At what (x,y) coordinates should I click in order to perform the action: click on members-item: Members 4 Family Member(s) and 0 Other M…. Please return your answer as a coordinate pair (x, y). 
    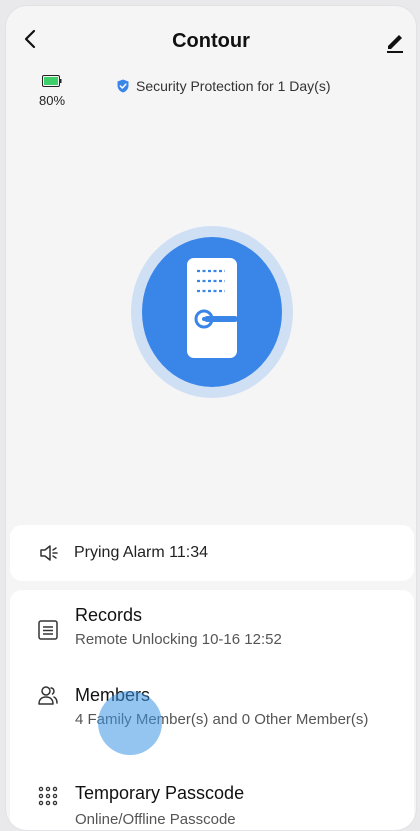
    Looking at the image, I should click on (212, 712).